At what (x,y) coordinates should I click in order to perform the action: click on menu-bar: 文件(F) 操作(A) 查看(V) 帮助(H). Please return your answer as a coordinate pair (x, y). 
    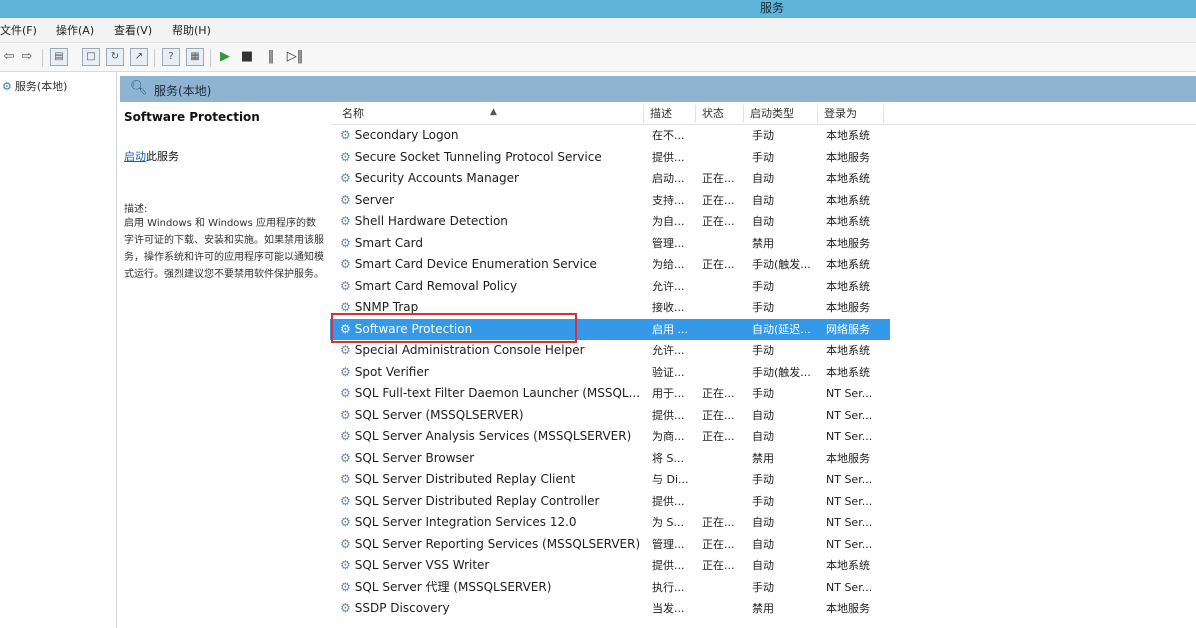
    Looking at the image, I should click on (598, 30).